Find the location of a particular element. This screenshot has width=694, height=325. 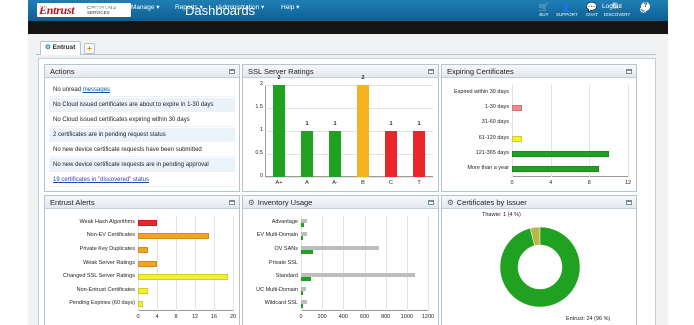

support-button: 👤 SUPPORT is located at coordinates (567, 9).